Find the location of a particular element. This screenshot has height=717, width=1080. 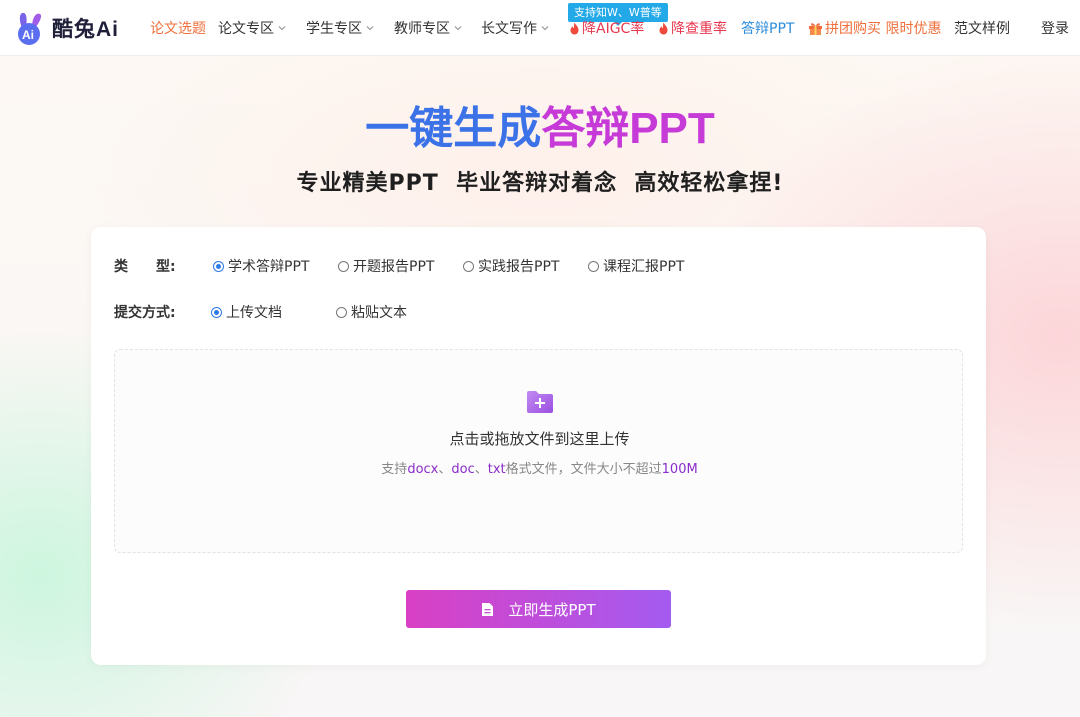

brand-logo: Ai 酷兔Ai is located at coordinates (65, 28).